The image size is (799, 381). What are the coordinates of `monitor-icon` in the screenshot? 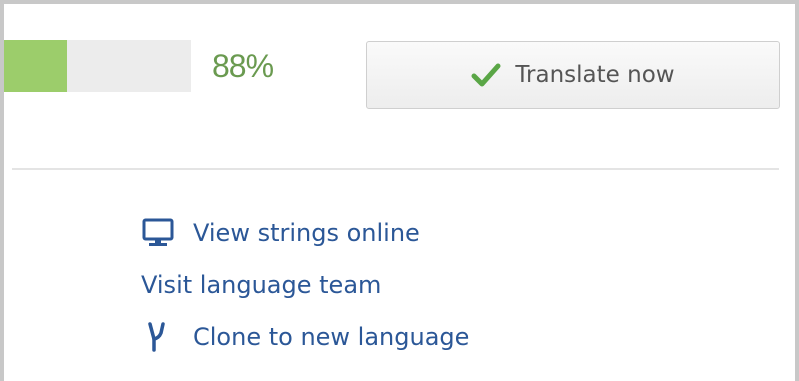 It's located at (158, 233).